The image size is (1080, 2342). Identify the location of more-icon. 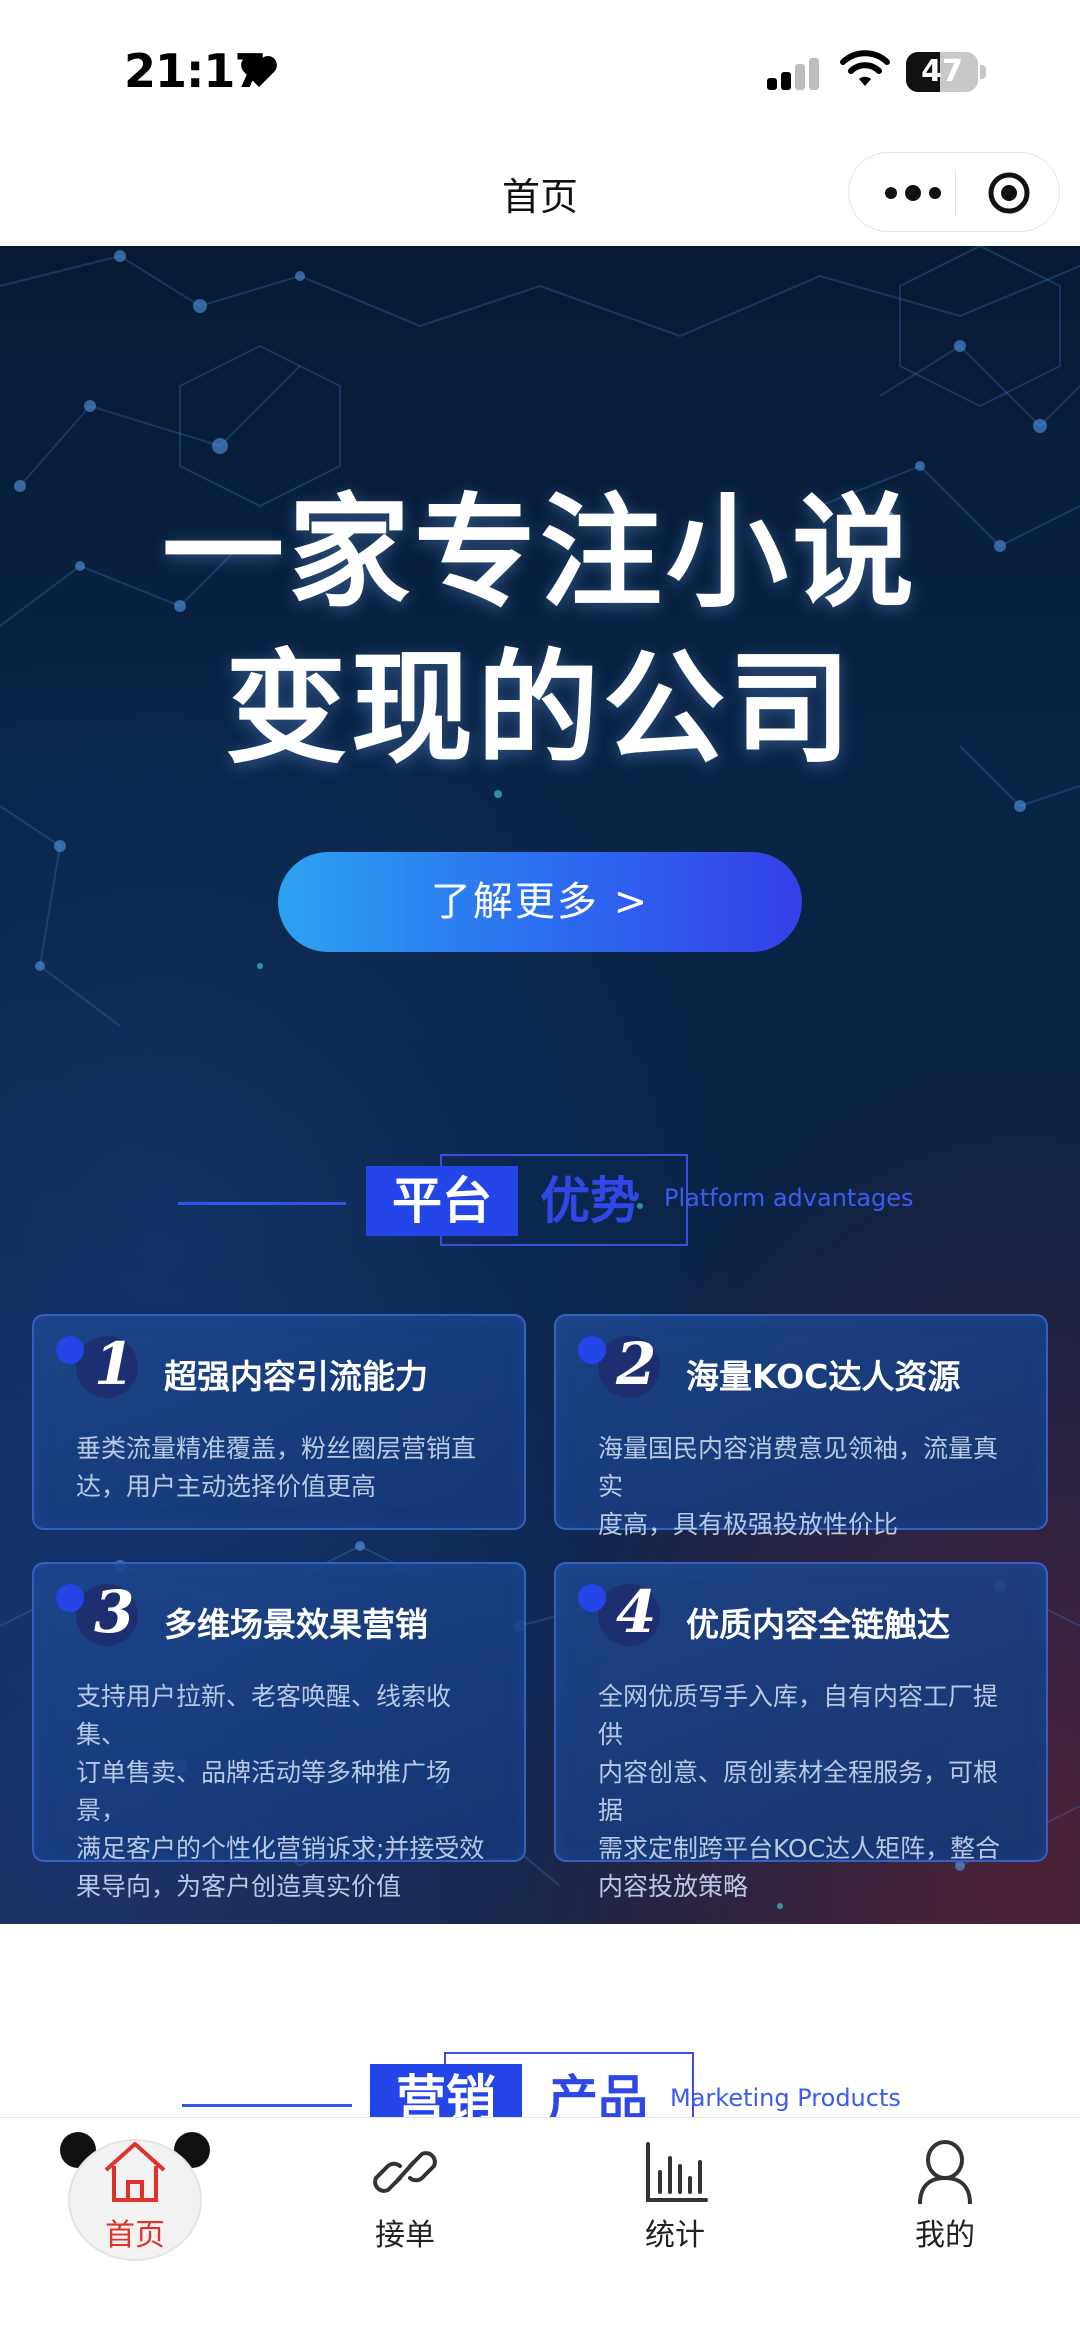
(913, 193).